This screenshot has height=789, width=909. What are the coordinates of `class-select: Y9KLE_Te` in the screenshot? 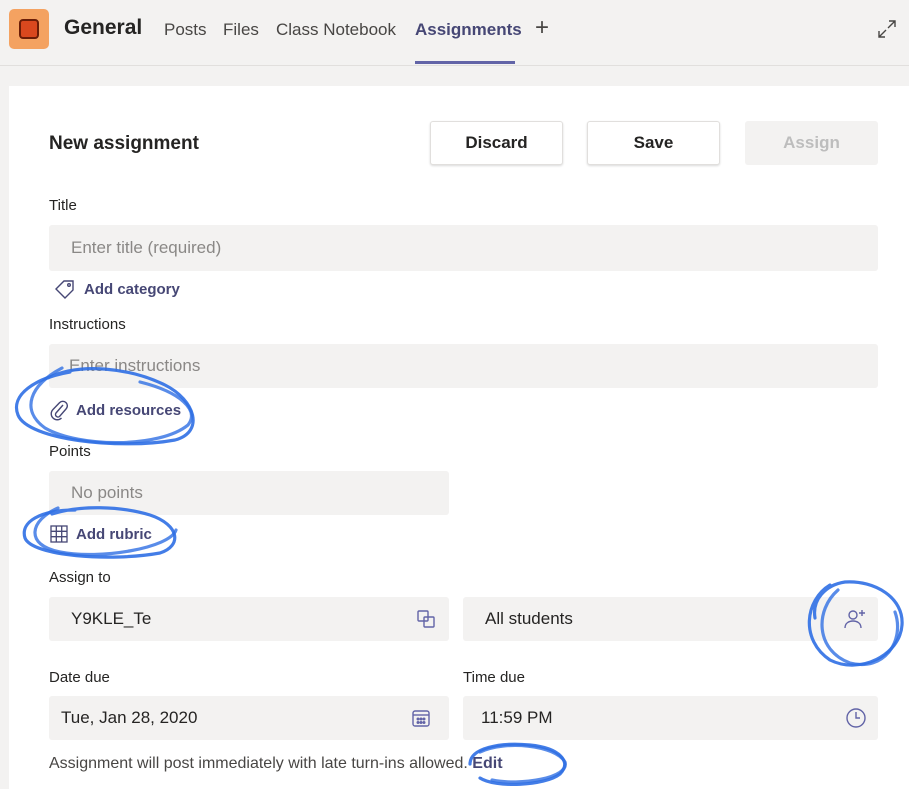 It's located at (249, 619).